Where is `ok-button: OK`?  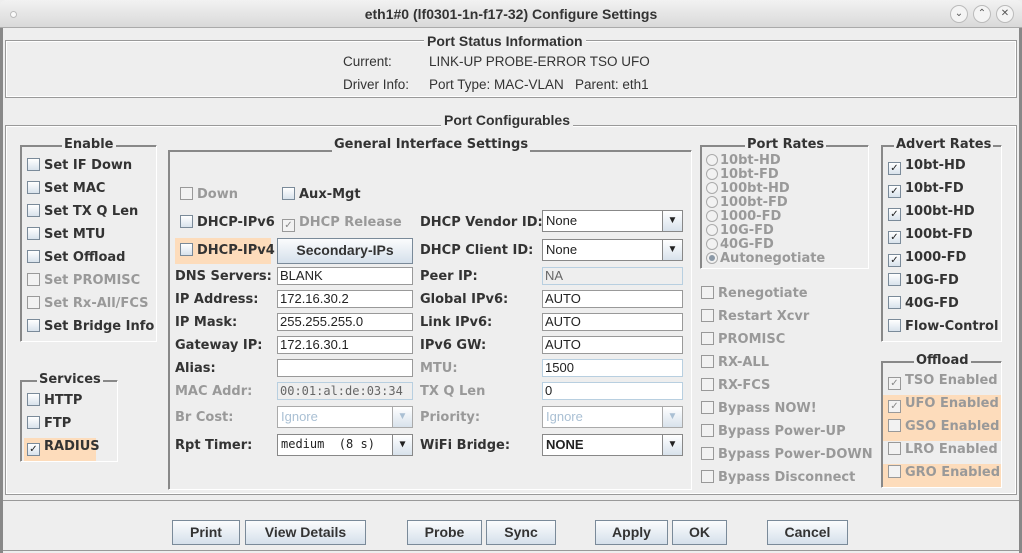 ok-button: OK is located at coordinates (699, 532).